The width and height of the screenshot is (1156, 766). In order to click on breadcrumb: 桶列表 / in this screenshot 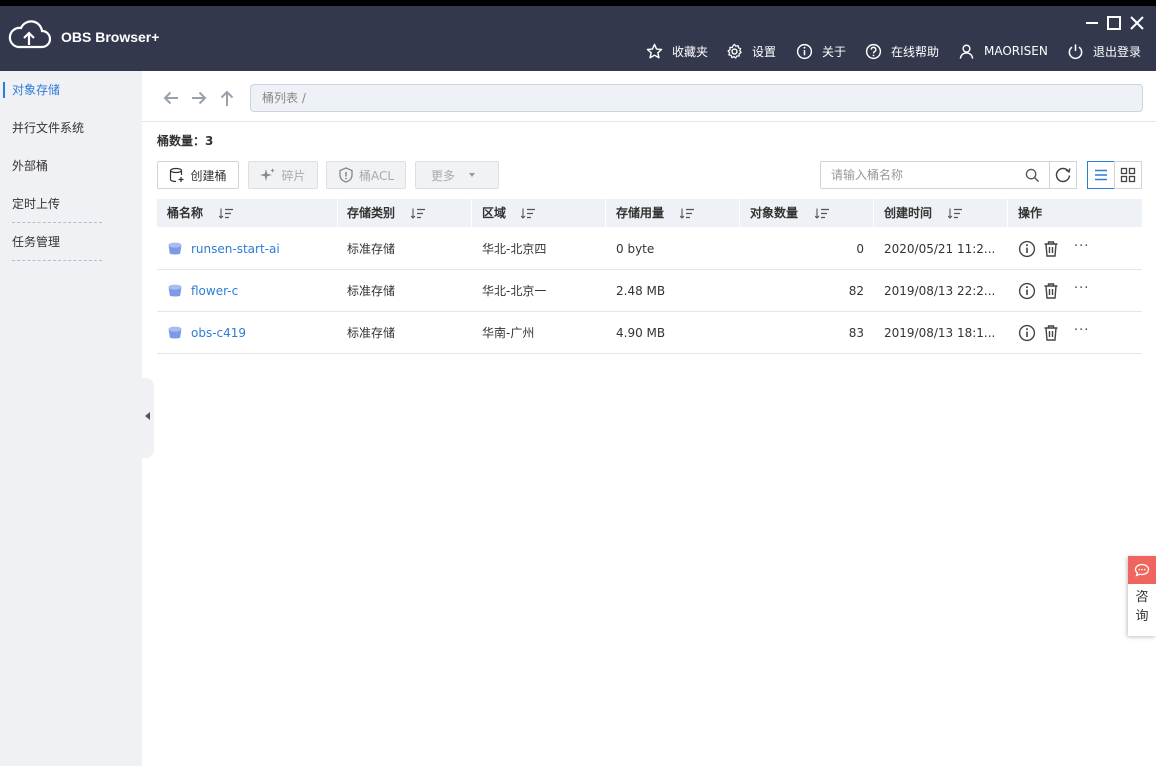, I will do `click(696, 98)`.